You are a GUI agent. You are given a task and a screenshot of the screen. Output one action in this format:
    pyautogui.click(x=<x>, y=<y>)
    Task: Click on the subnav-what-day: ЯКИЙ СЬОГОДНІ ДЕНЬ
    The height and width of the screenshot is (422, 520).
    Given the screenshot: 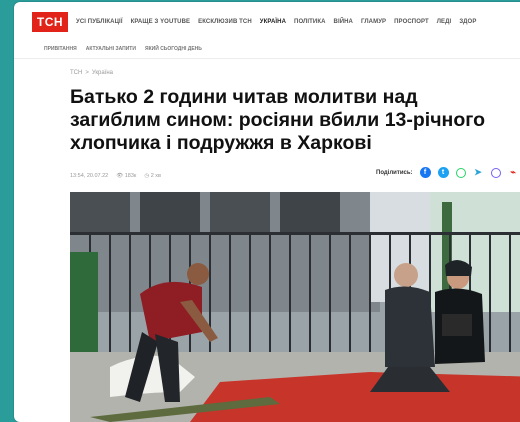 What is the action you would take?
    pyautogui.click(x=173, y=49)
    